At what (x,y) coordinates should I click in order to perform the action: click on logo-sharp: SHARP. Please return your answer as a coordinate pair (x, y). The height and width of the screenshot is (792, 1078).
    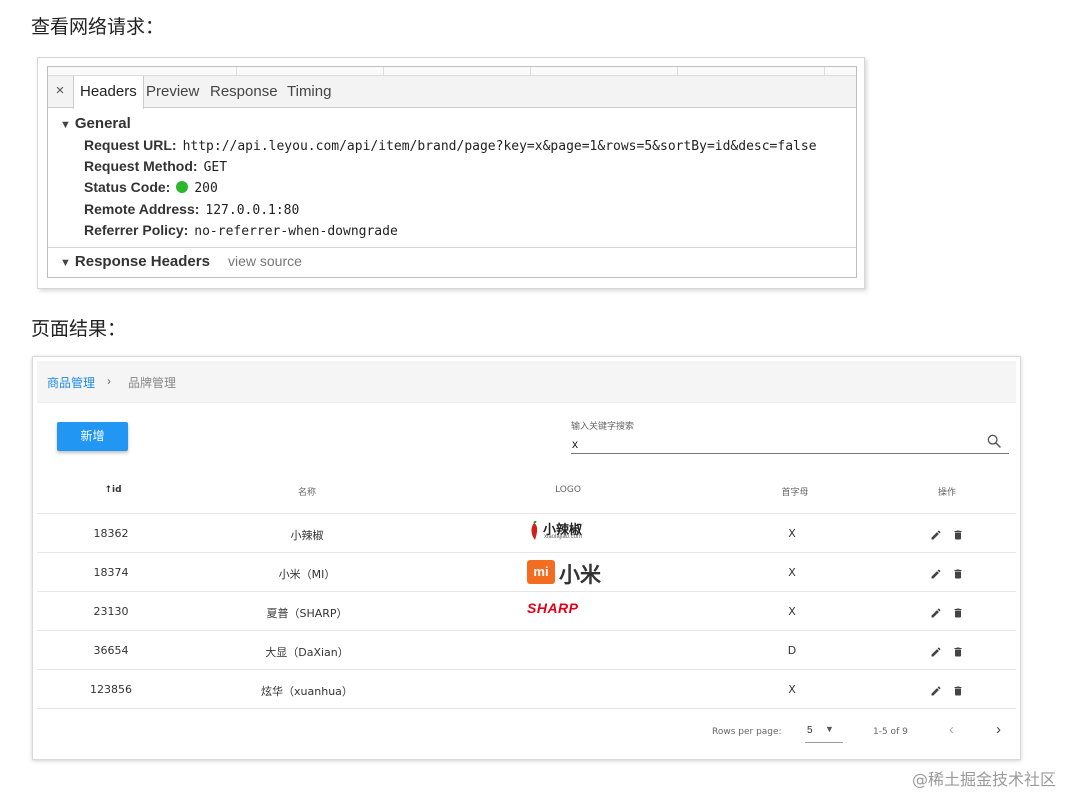
    Looking at the image, I should click on (569, 609).